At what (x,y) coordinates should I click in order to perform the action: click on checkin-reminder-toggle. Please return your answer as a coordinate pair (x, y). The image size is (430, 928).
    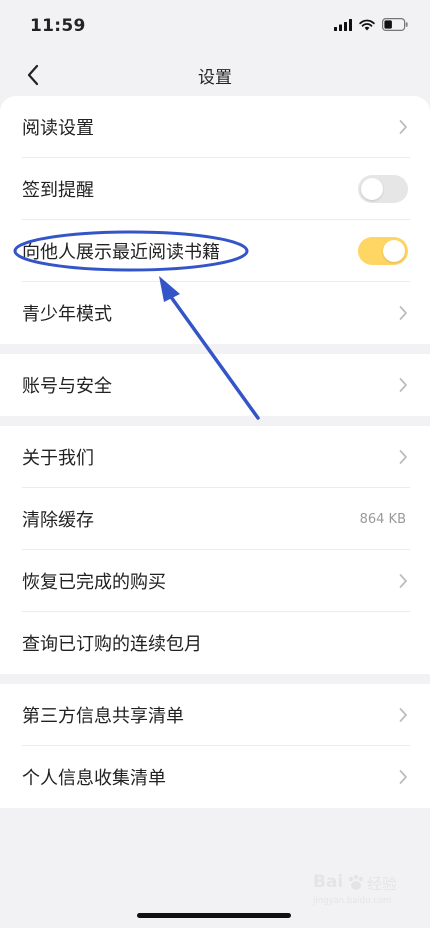
    Looking at the image, I should click on (383, 189).